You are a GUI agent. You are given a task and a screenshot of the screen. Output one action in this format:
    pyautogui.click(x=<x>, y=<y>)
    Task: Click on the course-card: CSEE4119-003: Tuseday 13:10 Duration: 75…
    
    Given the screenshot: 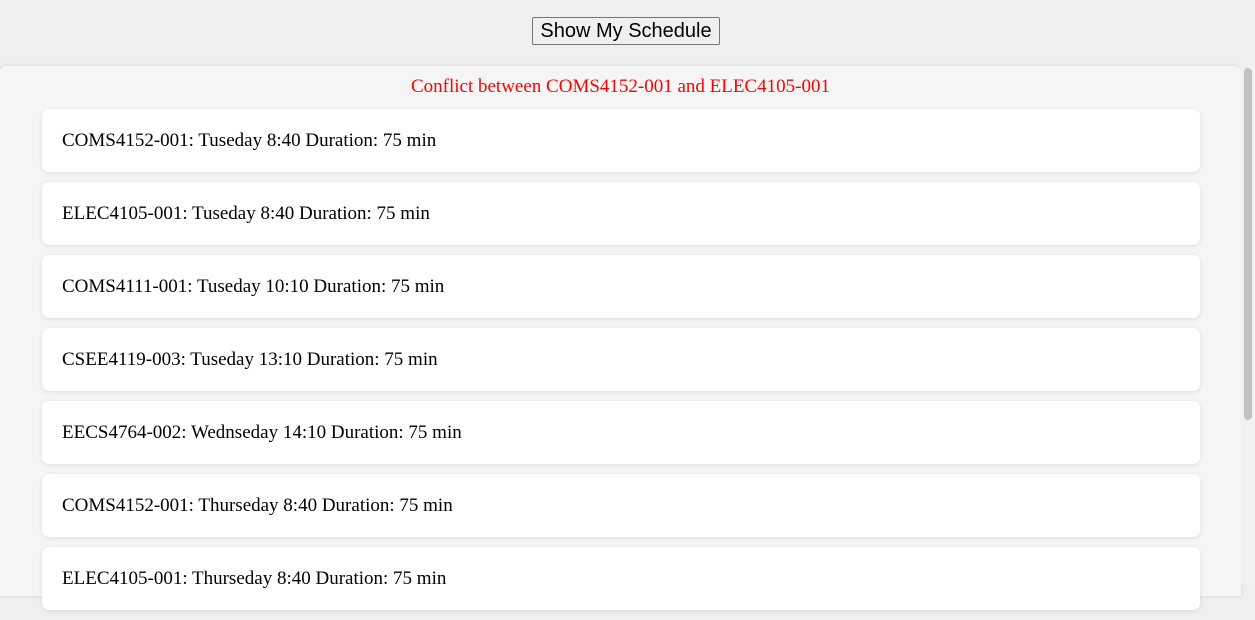 What is the action you would take?
    pyautogui.click(x=621, y=359)
    